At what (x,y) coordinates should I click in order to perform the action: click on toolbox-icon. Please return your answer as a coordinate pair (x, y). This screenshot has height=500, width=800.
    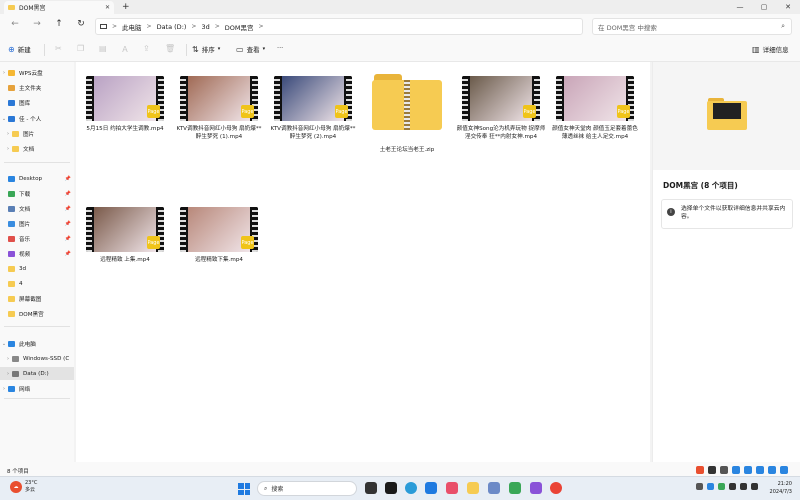
    Looking at the image, I should click on (772, 469).